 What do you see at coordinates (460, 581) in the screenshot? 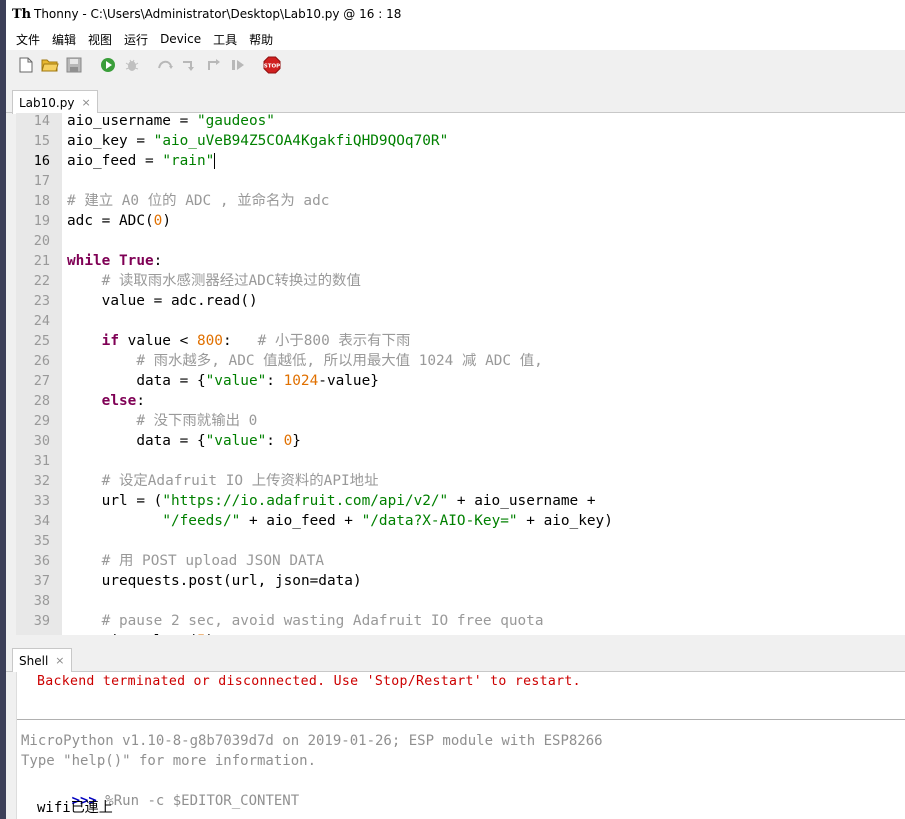
I see `code-line: 37 urequests.post(url, json=data)` at bounding box center [460, 581].